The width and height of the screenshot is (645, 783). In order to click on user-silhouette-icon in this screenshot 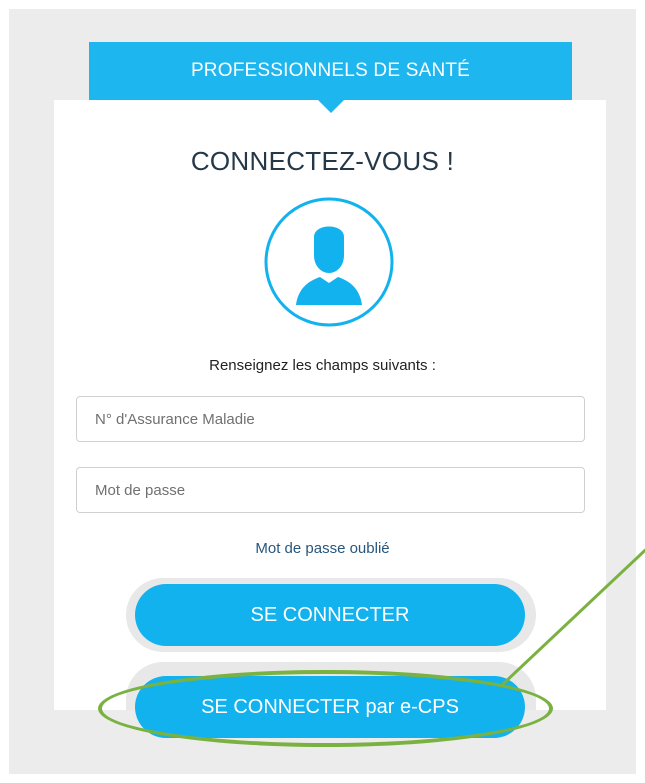, I will do `click(329, 262)`.